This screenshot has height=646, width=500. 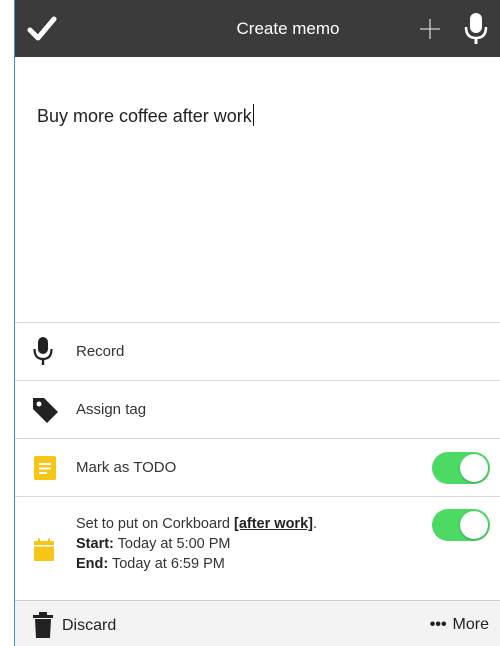 What do you see at coordinates (111, 409) in the screenshot?
I see `assign-tag-label: Assign tag` at bounding box center [111, 409].